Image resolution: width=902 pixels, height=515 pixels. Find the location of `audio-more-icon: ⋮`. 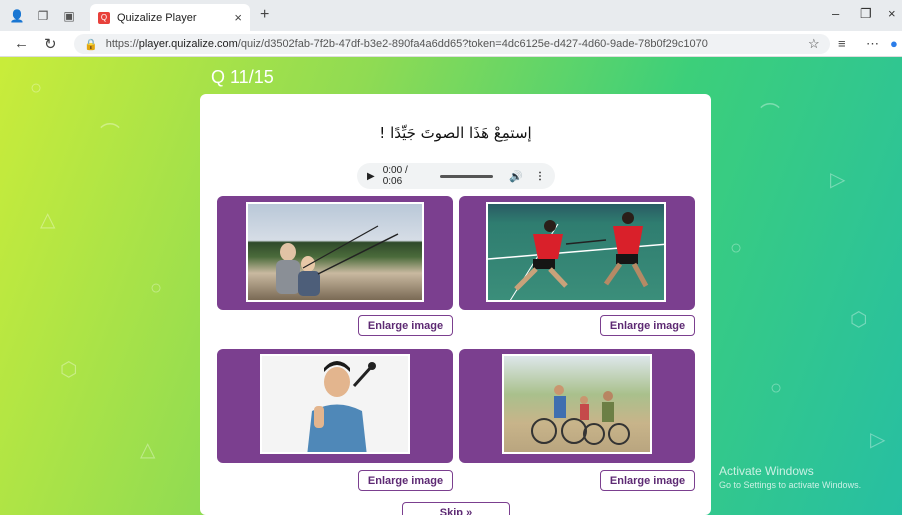

audio-more-icon: ⋮ is located at coordinates (540, 176).